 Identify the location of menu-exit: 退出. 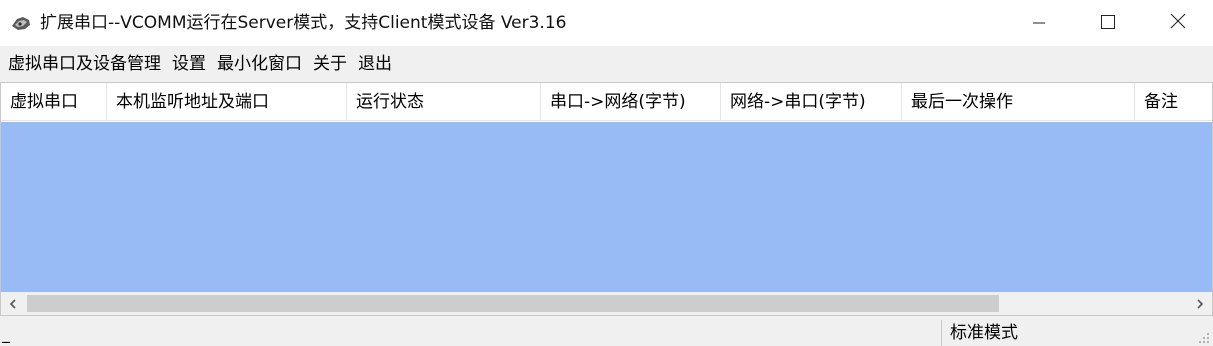
(375, 64).